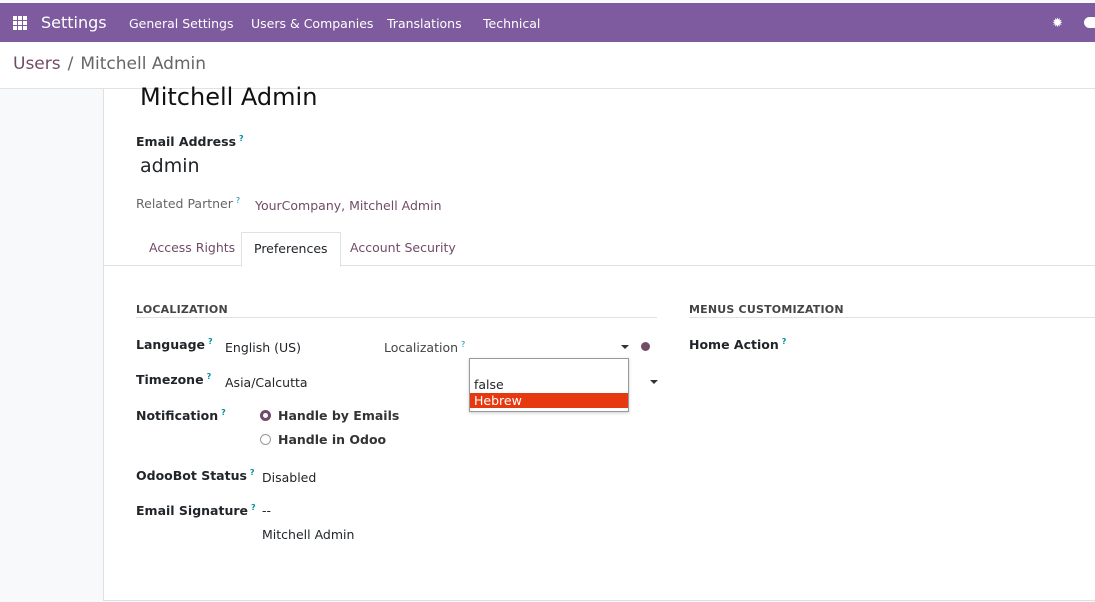 The image size is (1095, 602). I want to click on language-select: English (US), so click(263, 347).